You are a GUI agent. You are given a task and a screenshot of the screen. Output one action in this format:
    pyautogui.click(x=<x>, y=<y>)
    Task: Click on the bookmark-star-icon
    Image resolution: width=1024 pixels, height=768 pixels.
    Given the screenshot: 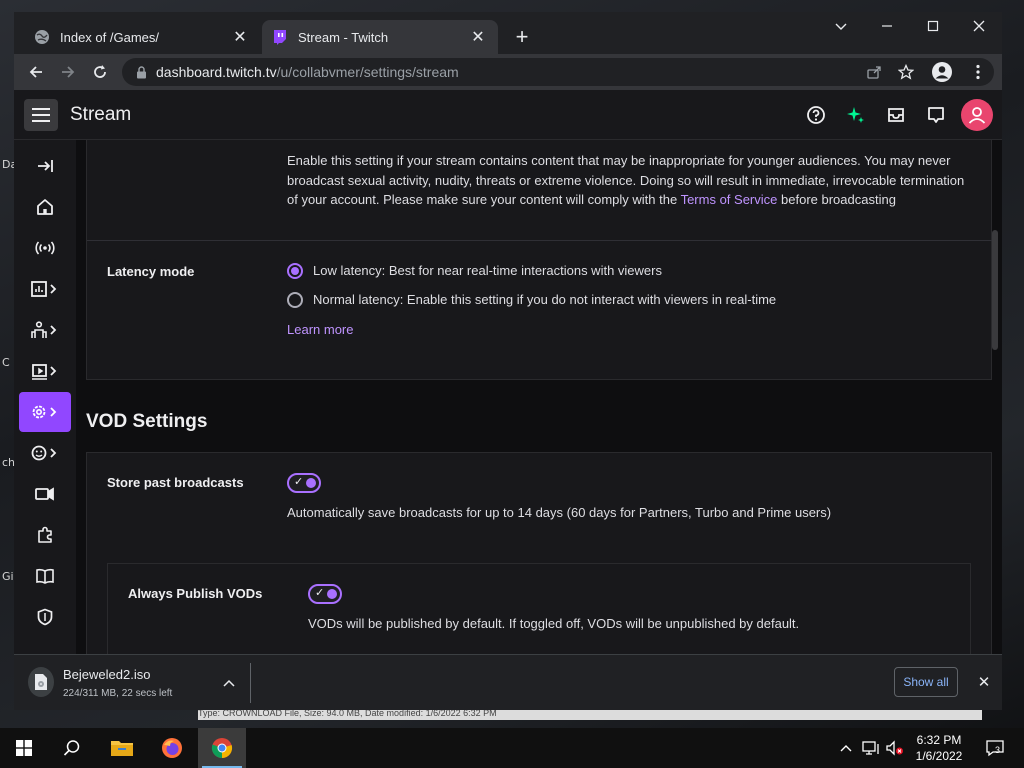 What is the action you would take?
    pyautogui.click(x=906, y=72)
    